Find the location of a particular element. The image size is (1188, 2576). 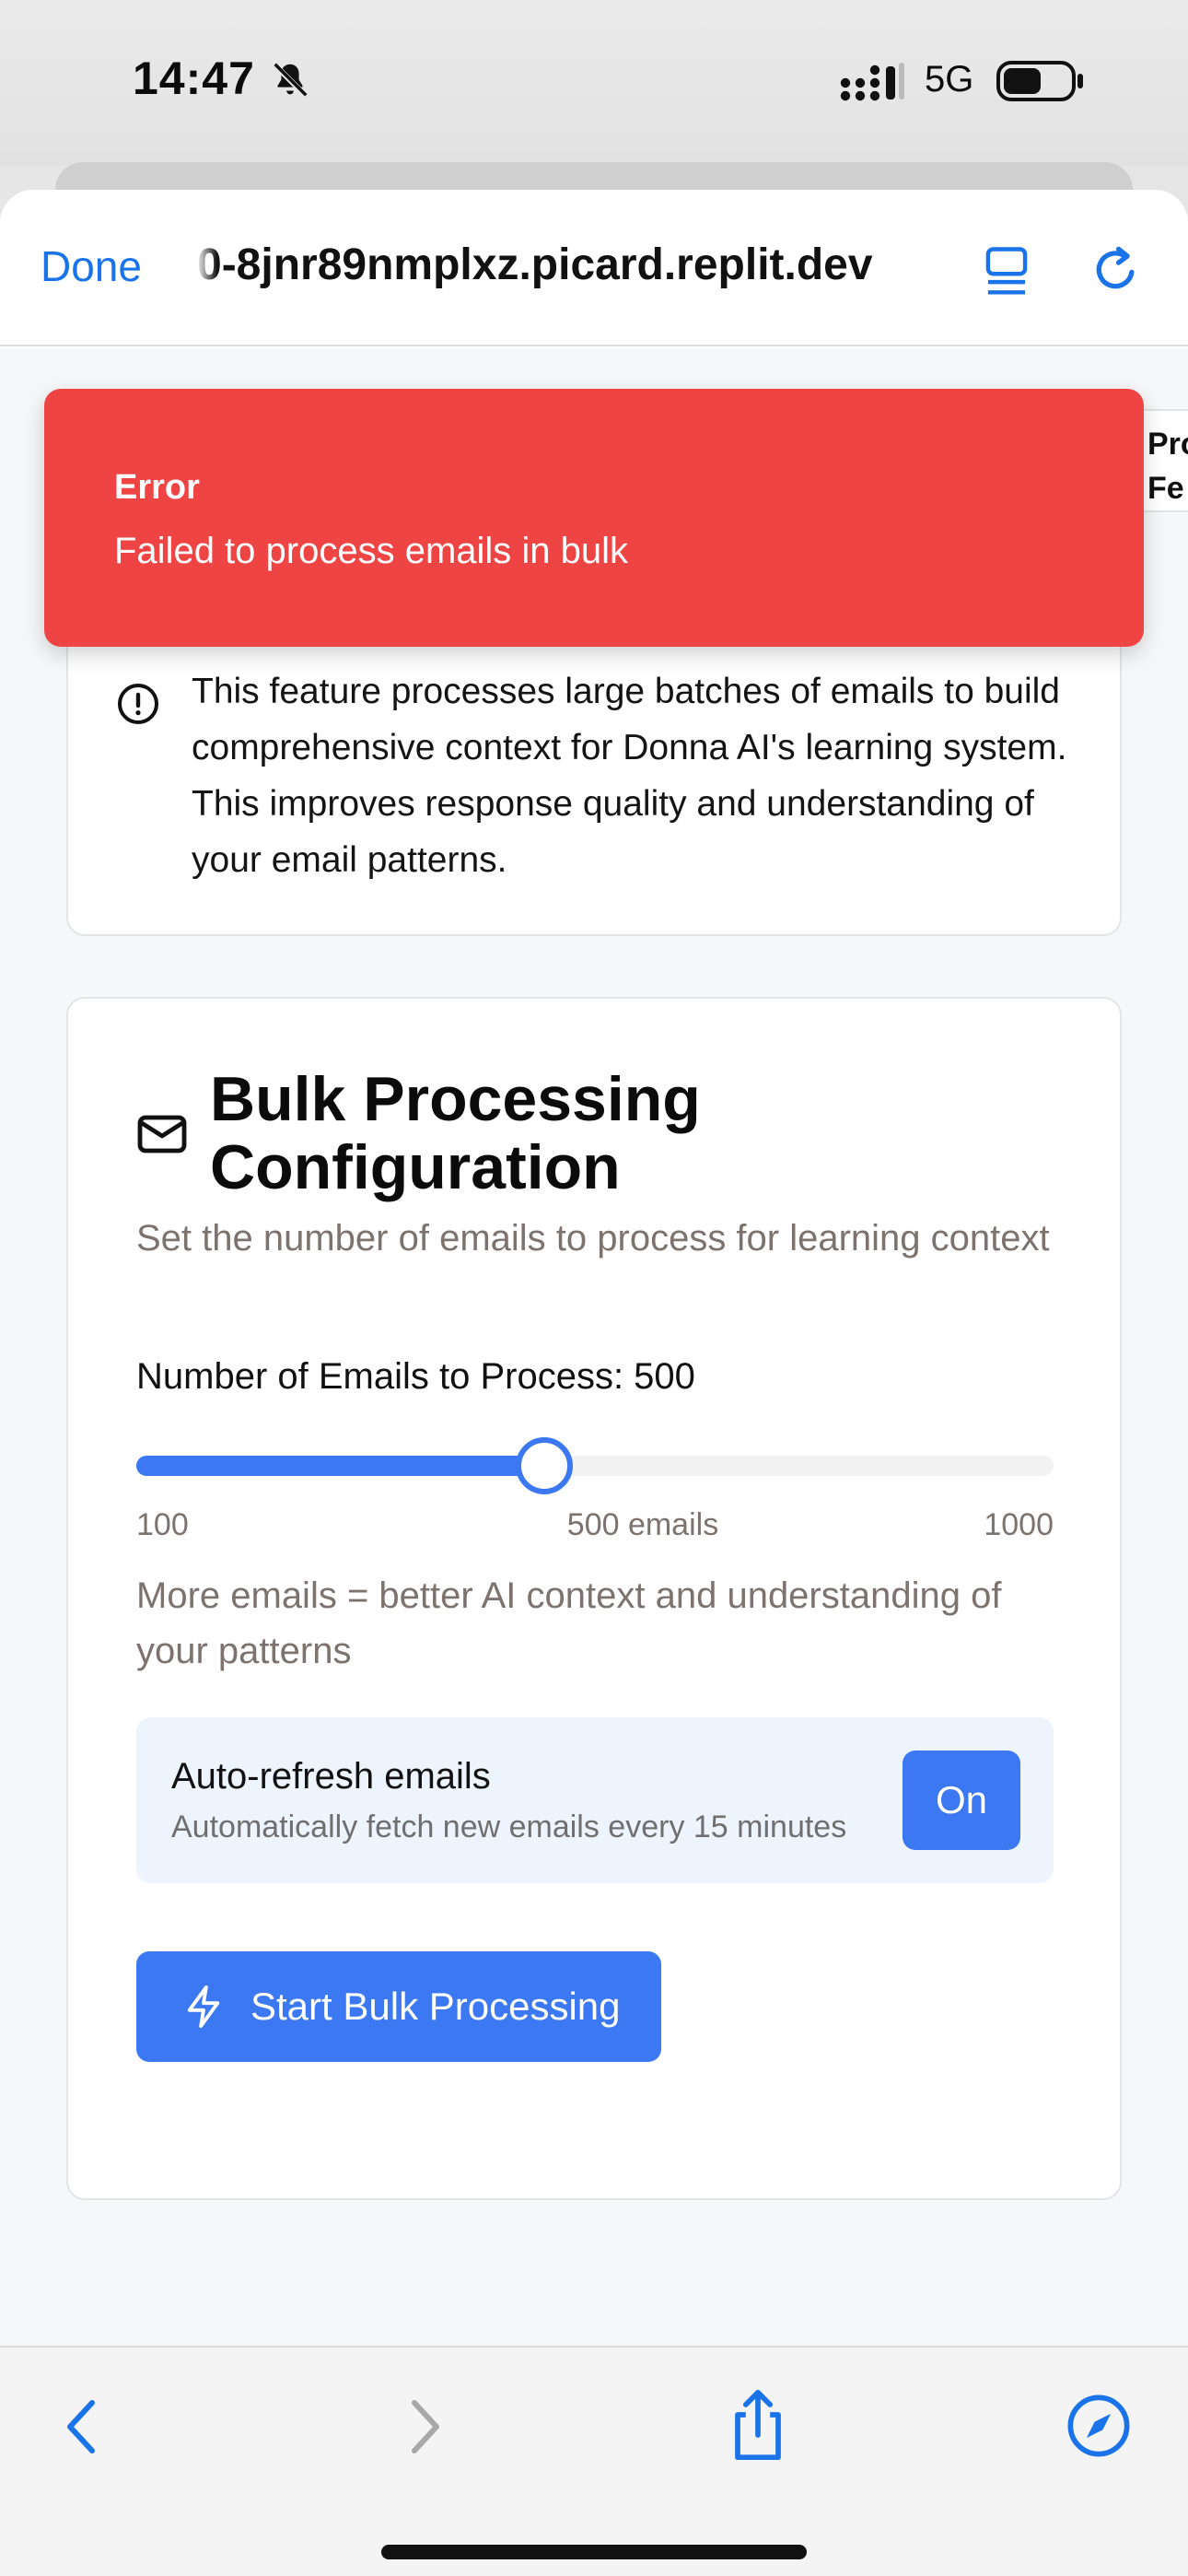

home-indicator is located at coordinates (594, 2552).